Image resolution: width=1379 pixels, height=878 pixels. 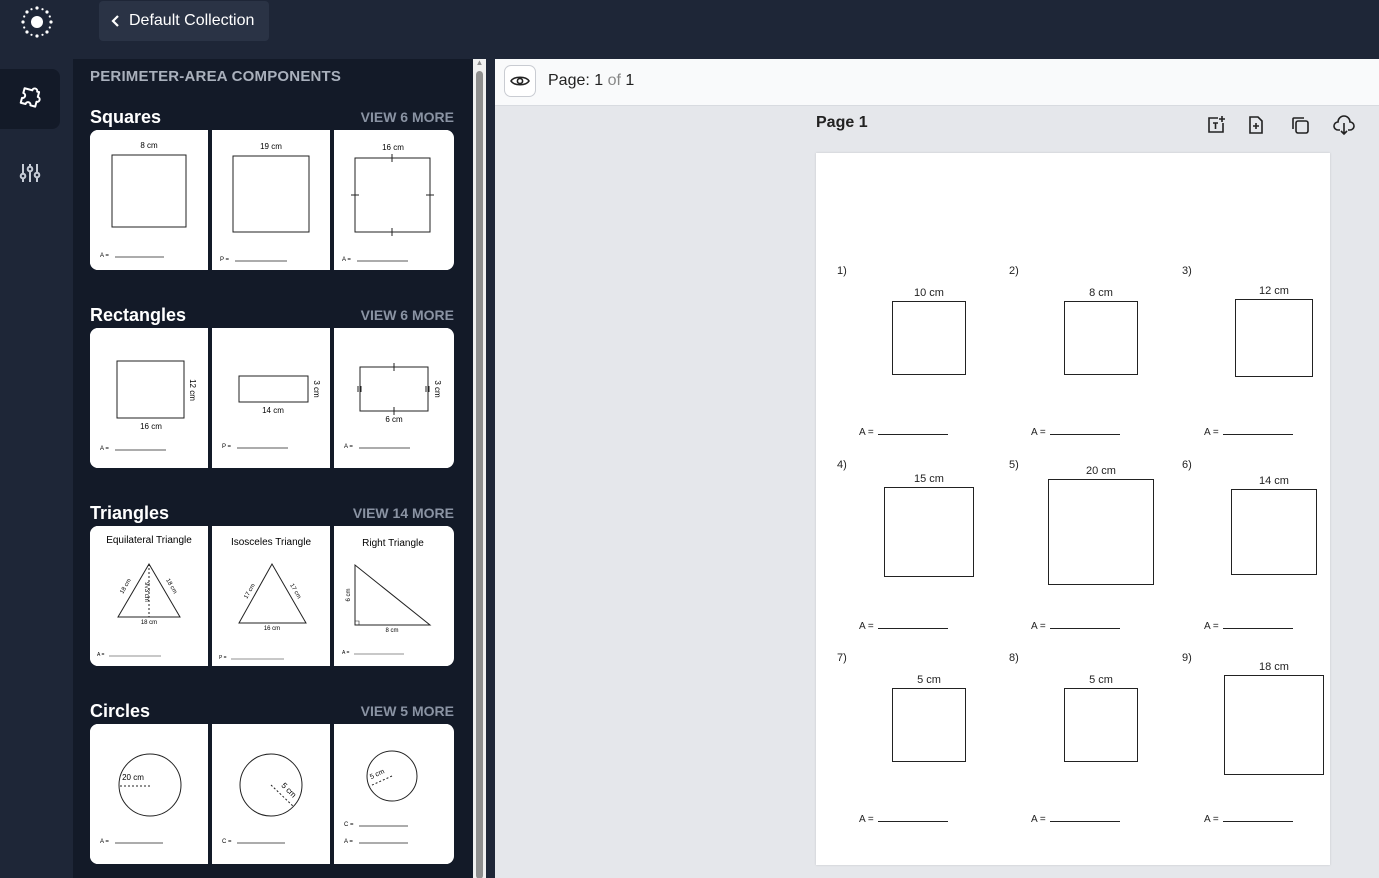 What do you see at coordinates (591, 81) in the screenshot?
I see `page-indicator: Page: 1 of 1` at bounding box center [591, 81].